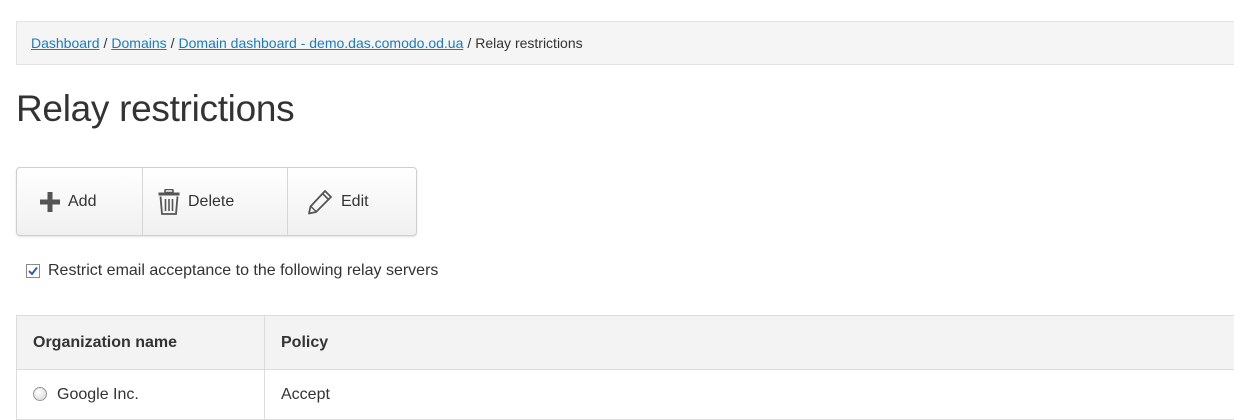 This screenshot has height=420, width=1234. What do you see at coordinates (211, 201) in the screenshot?
I see `delete-button-label: Delete` at bounding box center [211, 201].